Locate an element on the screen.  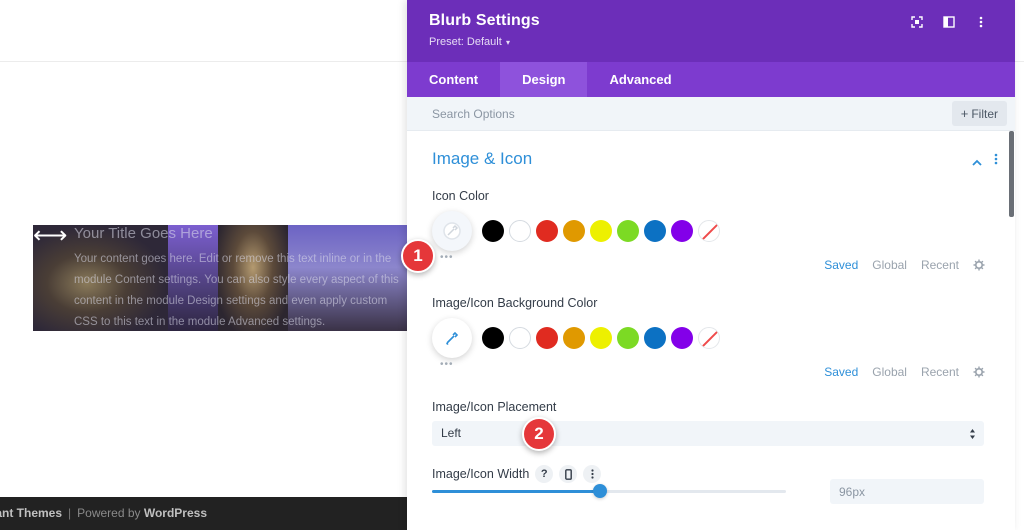
icon-color-field: Icon Color ••• Saved Global Recent is located at coordinates (711, 238).